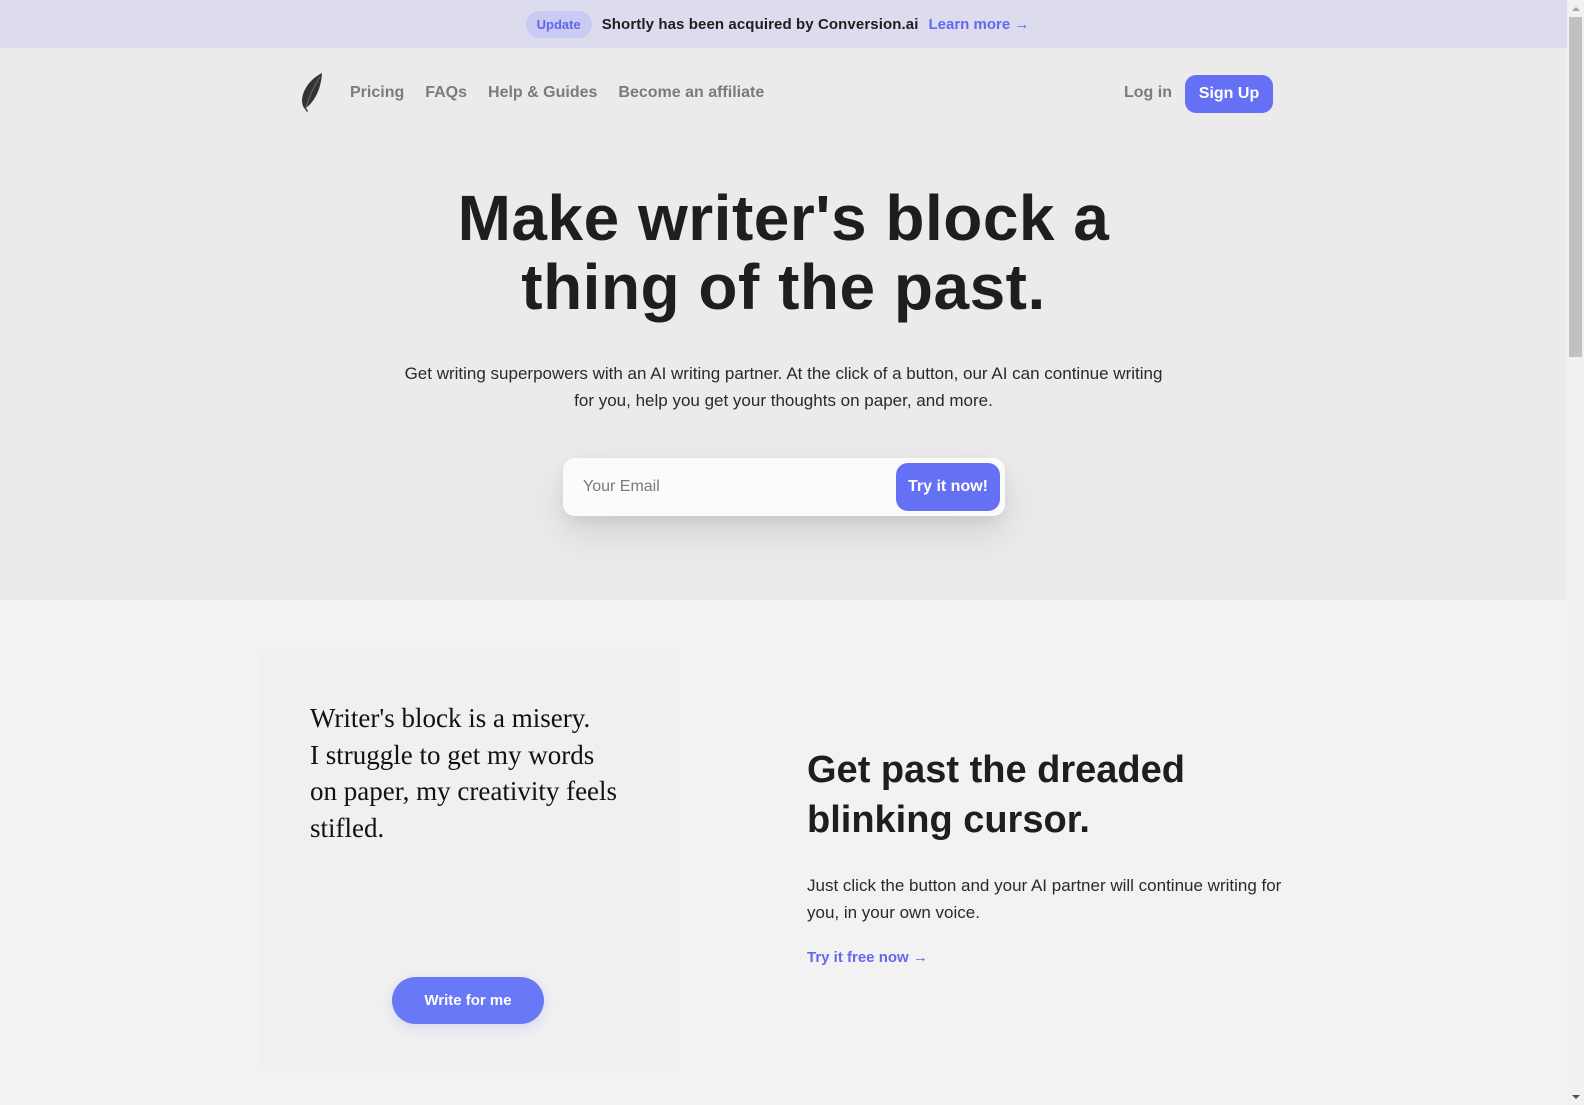 The width and height of the screenshot is (1584, 1105). What do you see at coordinates (452, 754) in the screenshot?
I see `demo-line: I struggle to get my words` at bounding box center [452, 754].